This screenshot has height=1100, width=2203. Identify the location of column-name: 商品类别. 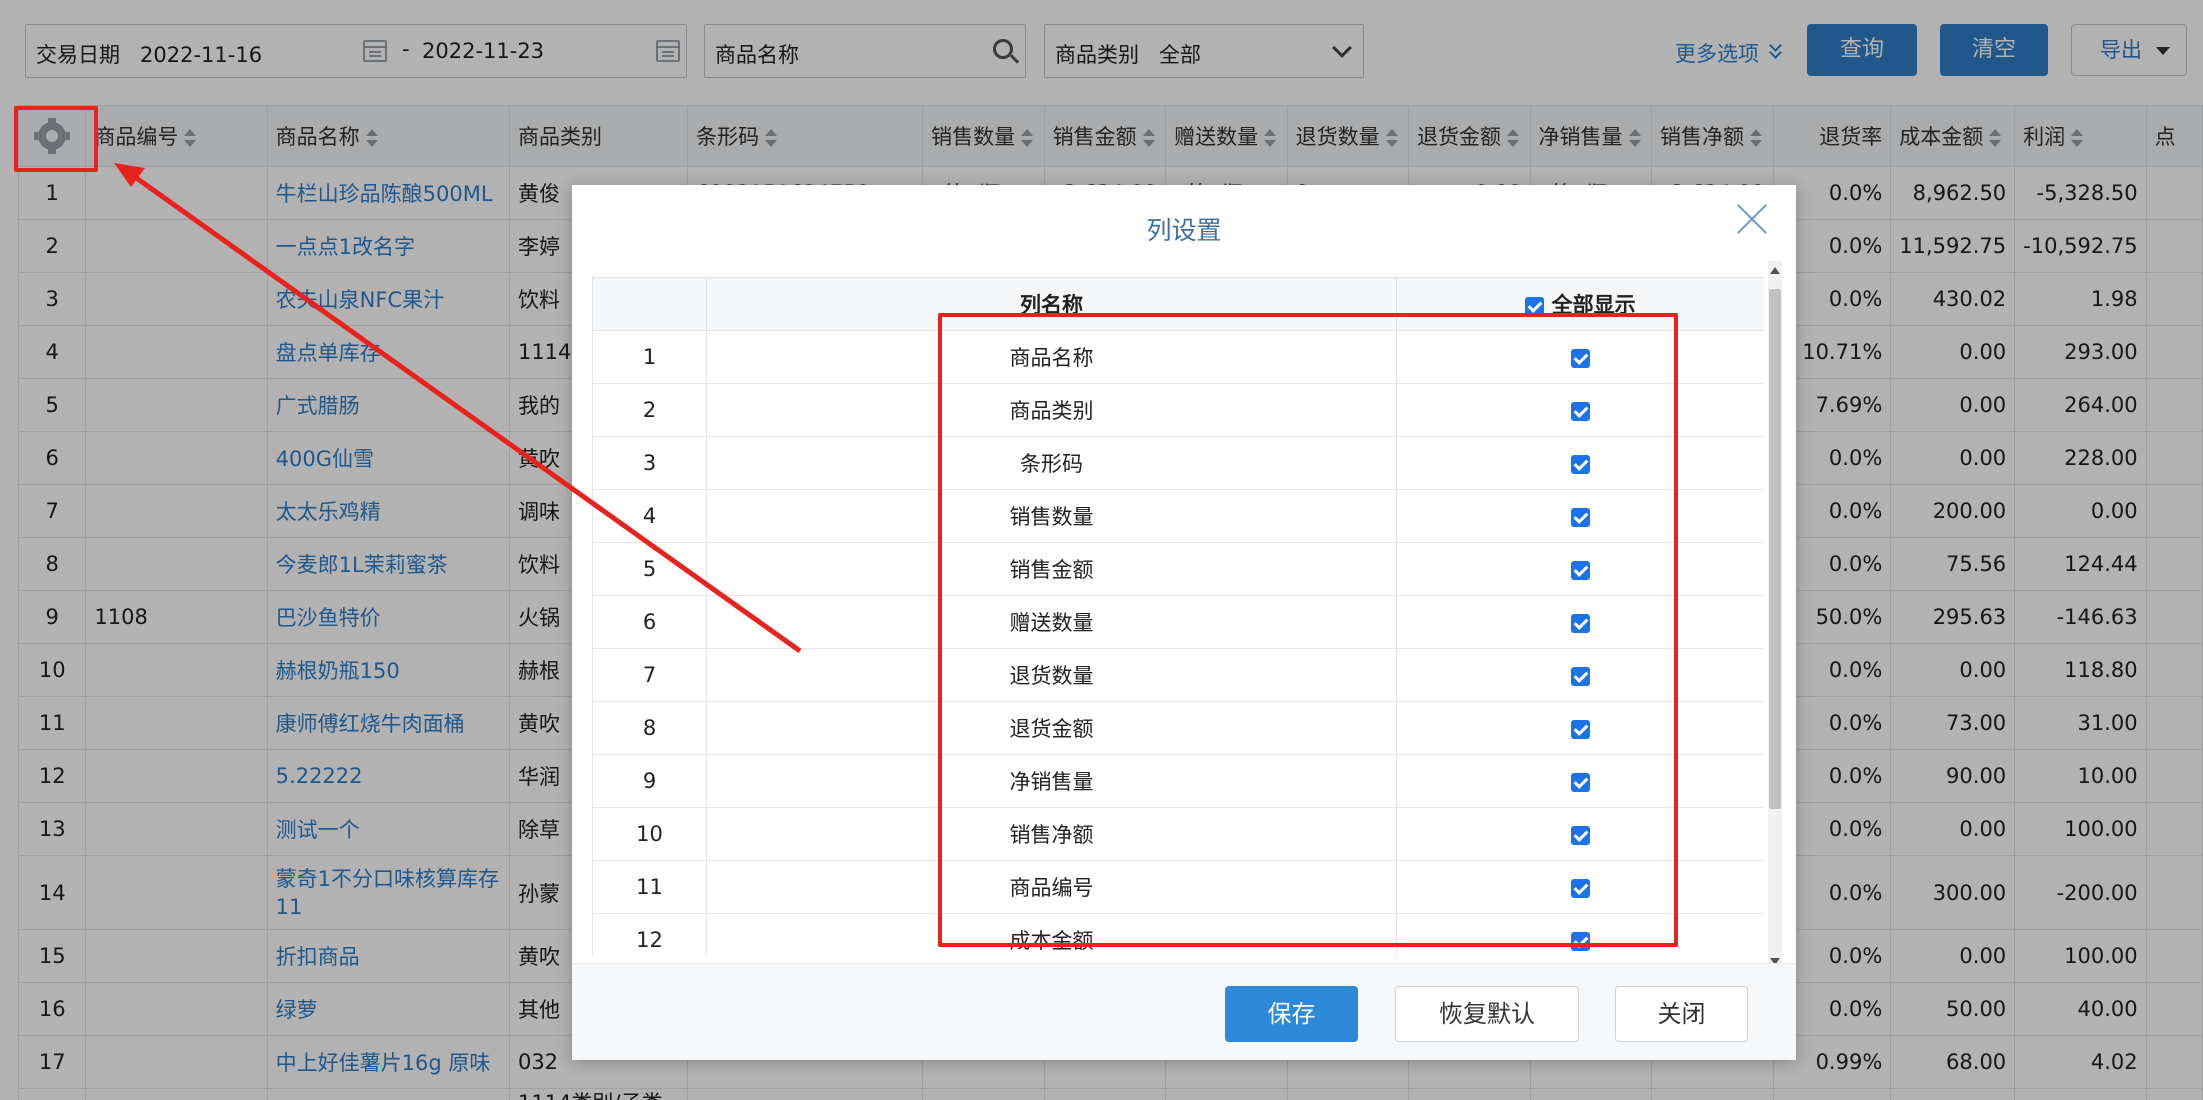
(1051, 410).